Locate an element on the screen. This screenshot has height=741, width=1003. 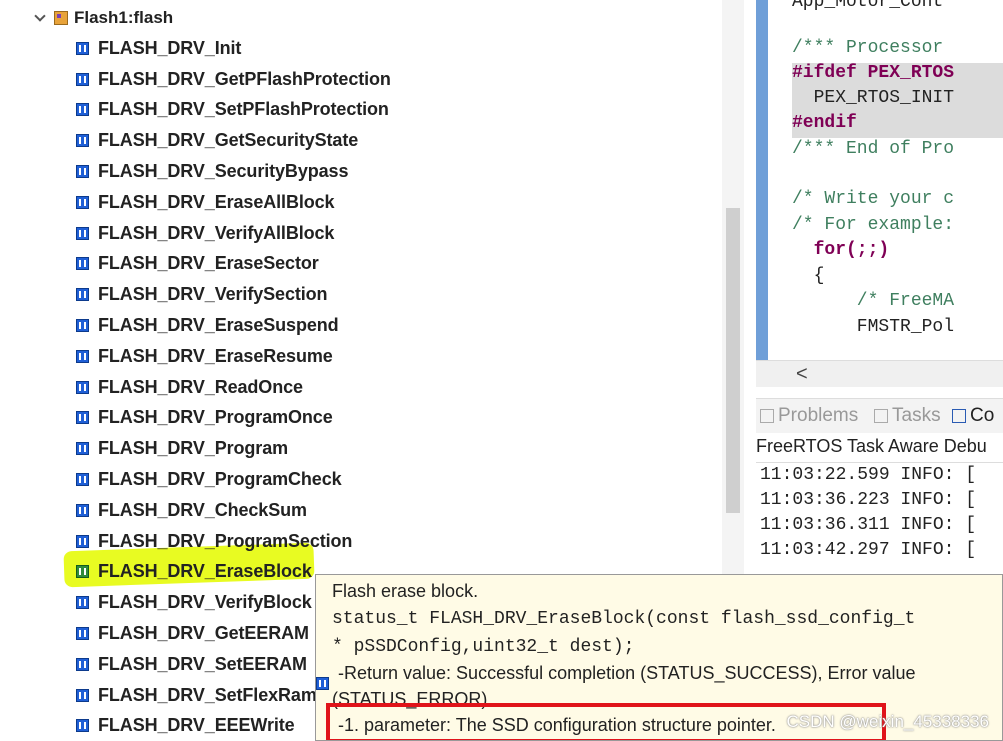
tree-item-program-section: FLASH_DRV_ProgramSection is located at coordinates (233, 541).